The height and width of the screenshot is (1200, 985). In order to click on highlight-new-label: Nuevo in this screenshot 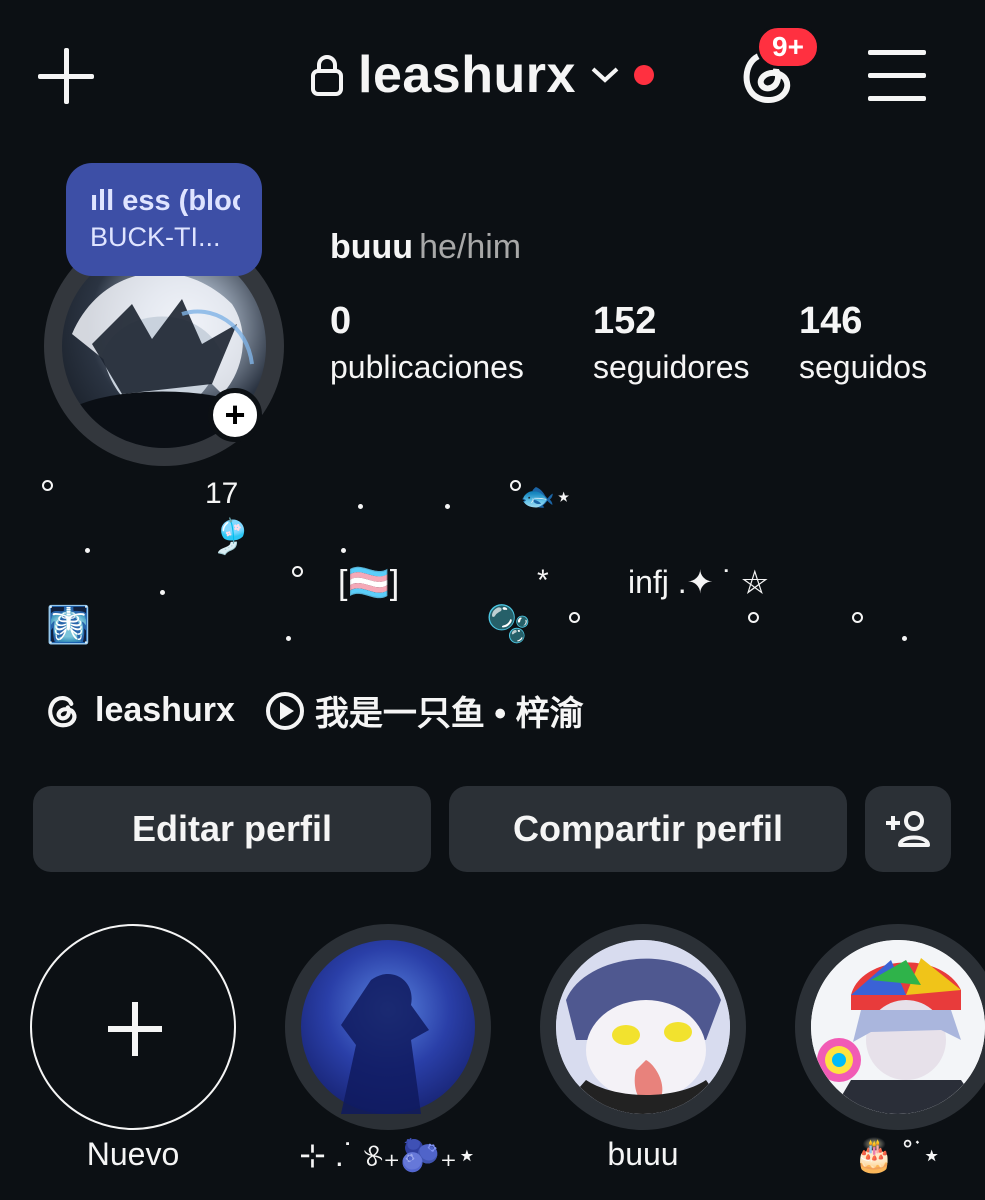, I will do `click(133, 1154)`.